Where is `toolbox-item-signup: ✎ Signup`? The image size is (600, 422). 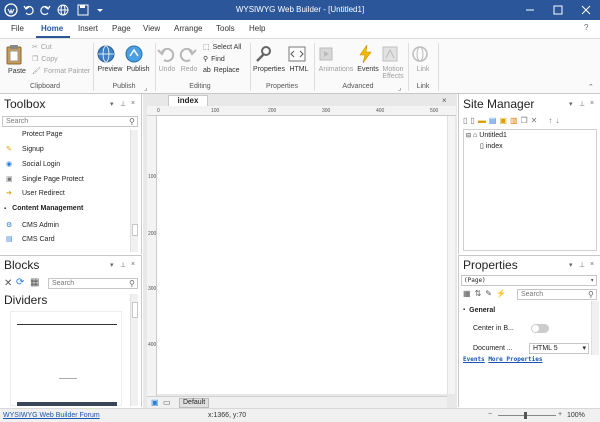 toolbox-item-signup: ✎ Signup is located at coordinates (25, 149).